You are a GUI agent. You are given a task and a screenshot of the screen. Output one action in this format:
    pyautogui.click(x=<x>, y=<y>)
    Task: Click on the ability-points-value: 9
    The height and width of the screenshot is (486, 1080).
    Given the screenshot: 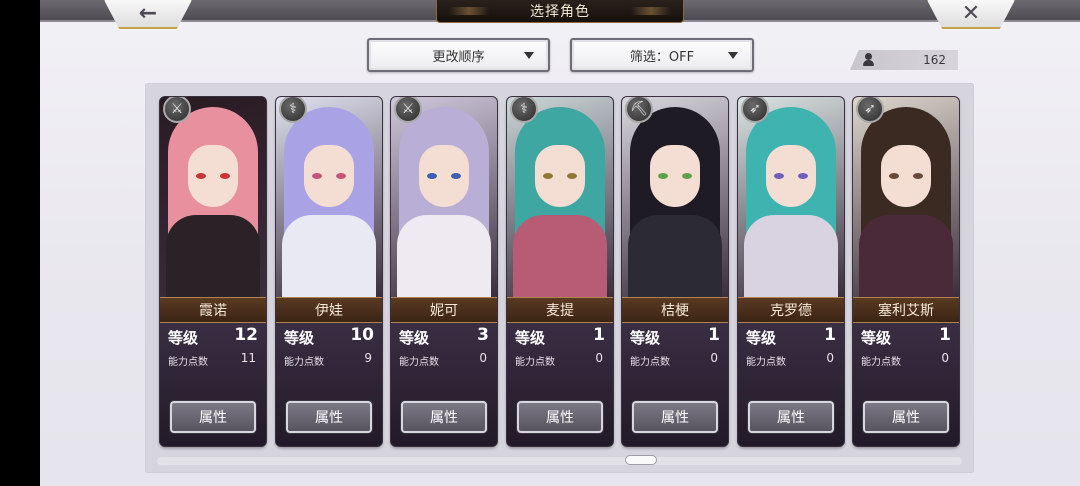 What is the action you would take?
    pyautogui.click(x=368, y=358)
    